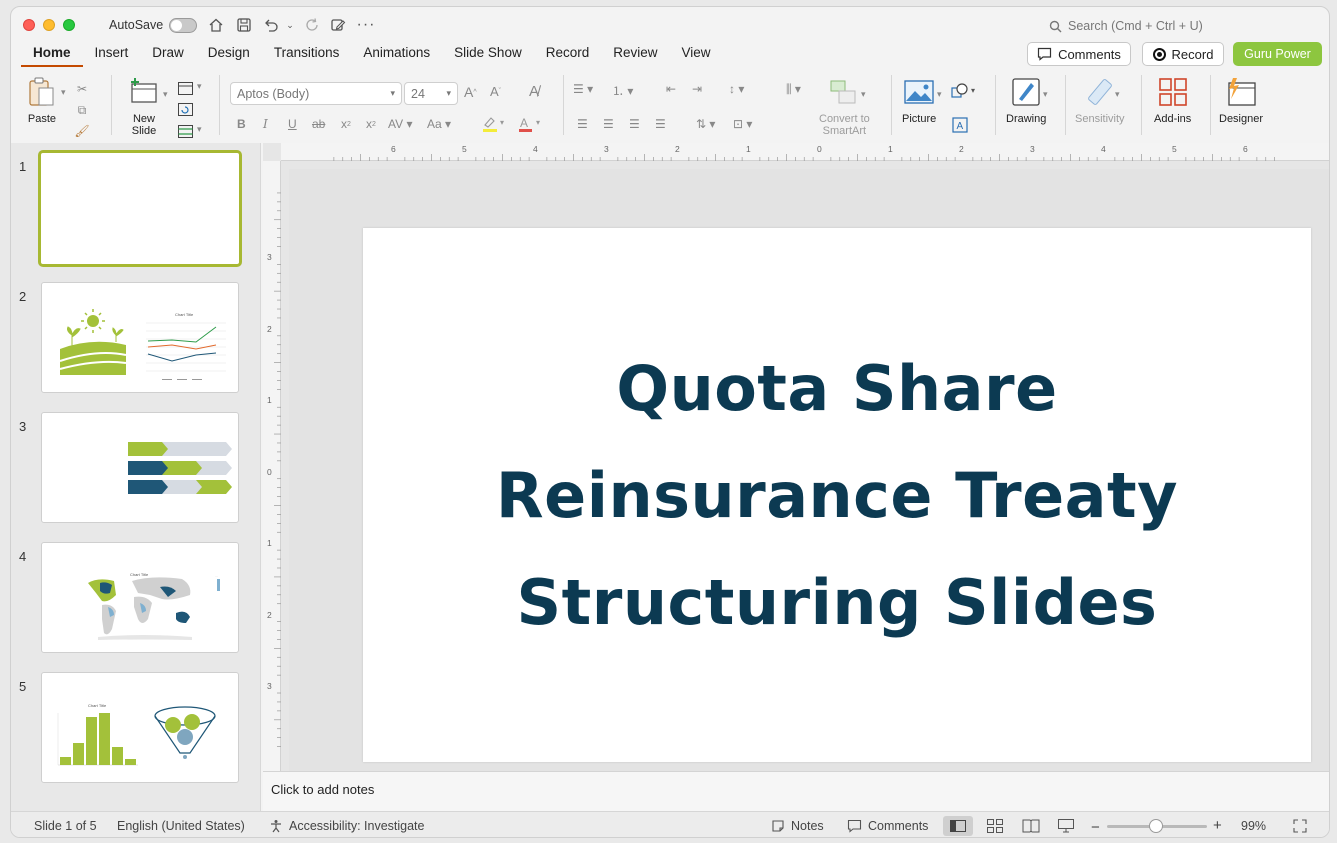 The image size is (1337, 843). I want to click on drawing-dropdown-icon: ▾, so click(1045, 94).